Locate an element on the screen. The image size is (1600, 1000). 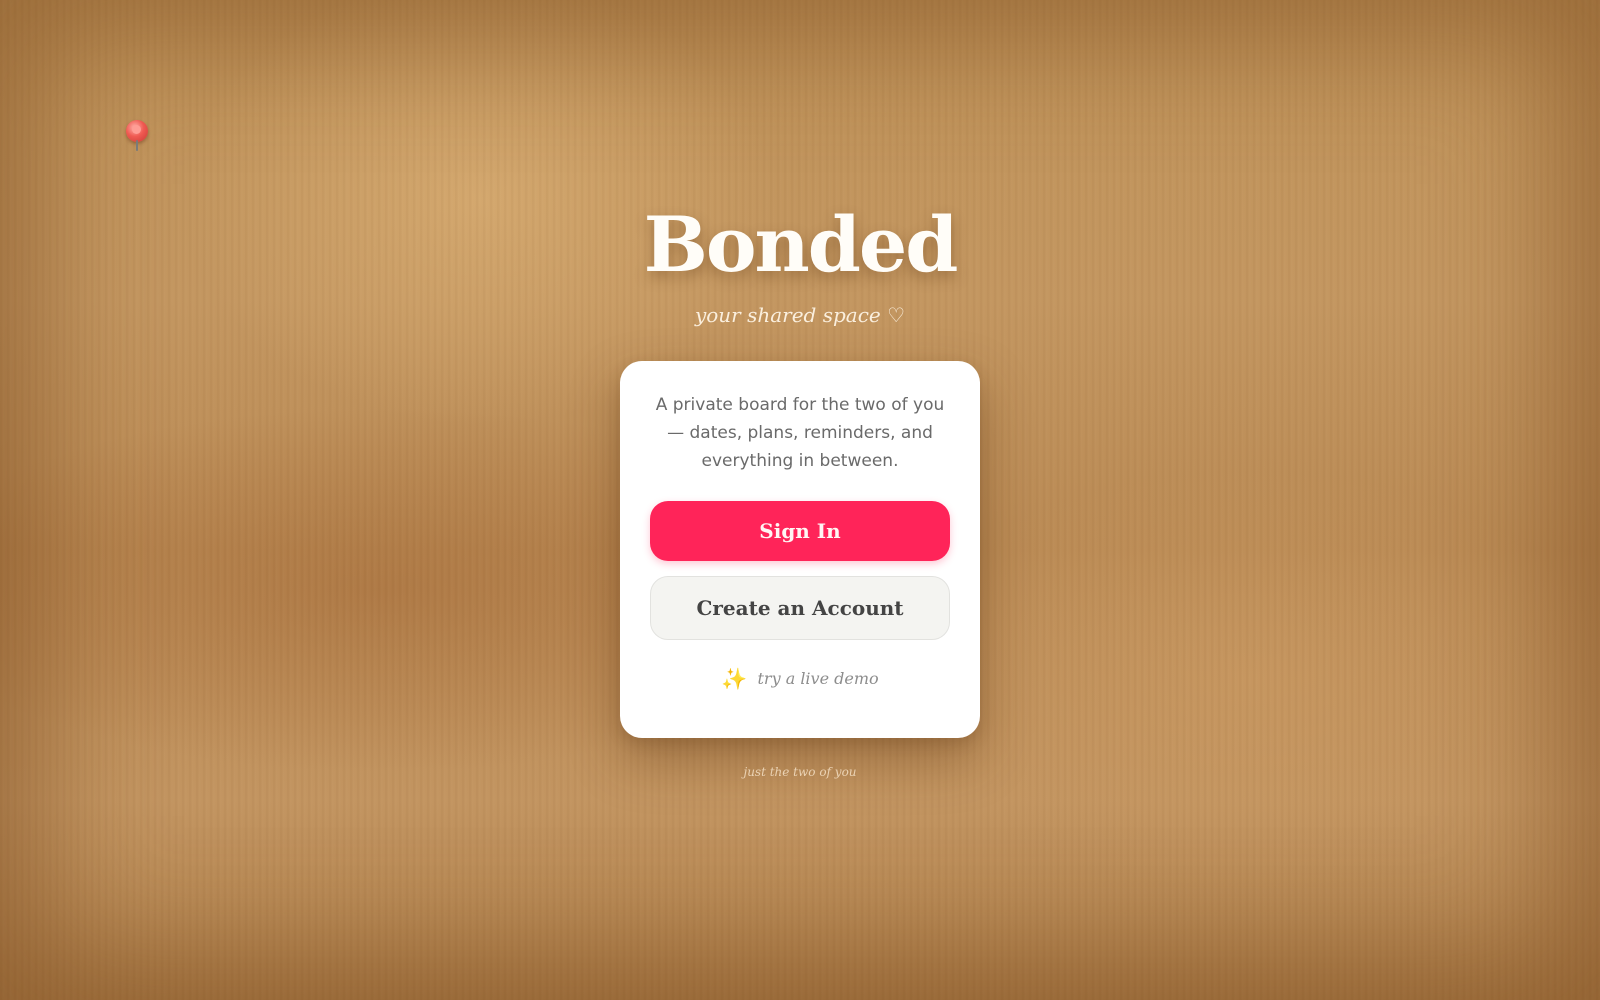
pushpin-needle is located at coordinates (137, 145).